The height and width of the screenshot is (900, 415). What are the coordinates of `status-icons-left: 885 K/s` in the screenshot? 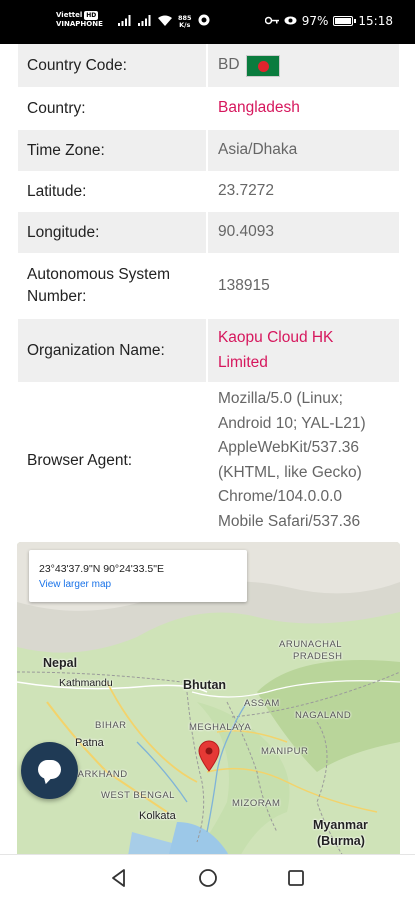 It's located at (164, 21).